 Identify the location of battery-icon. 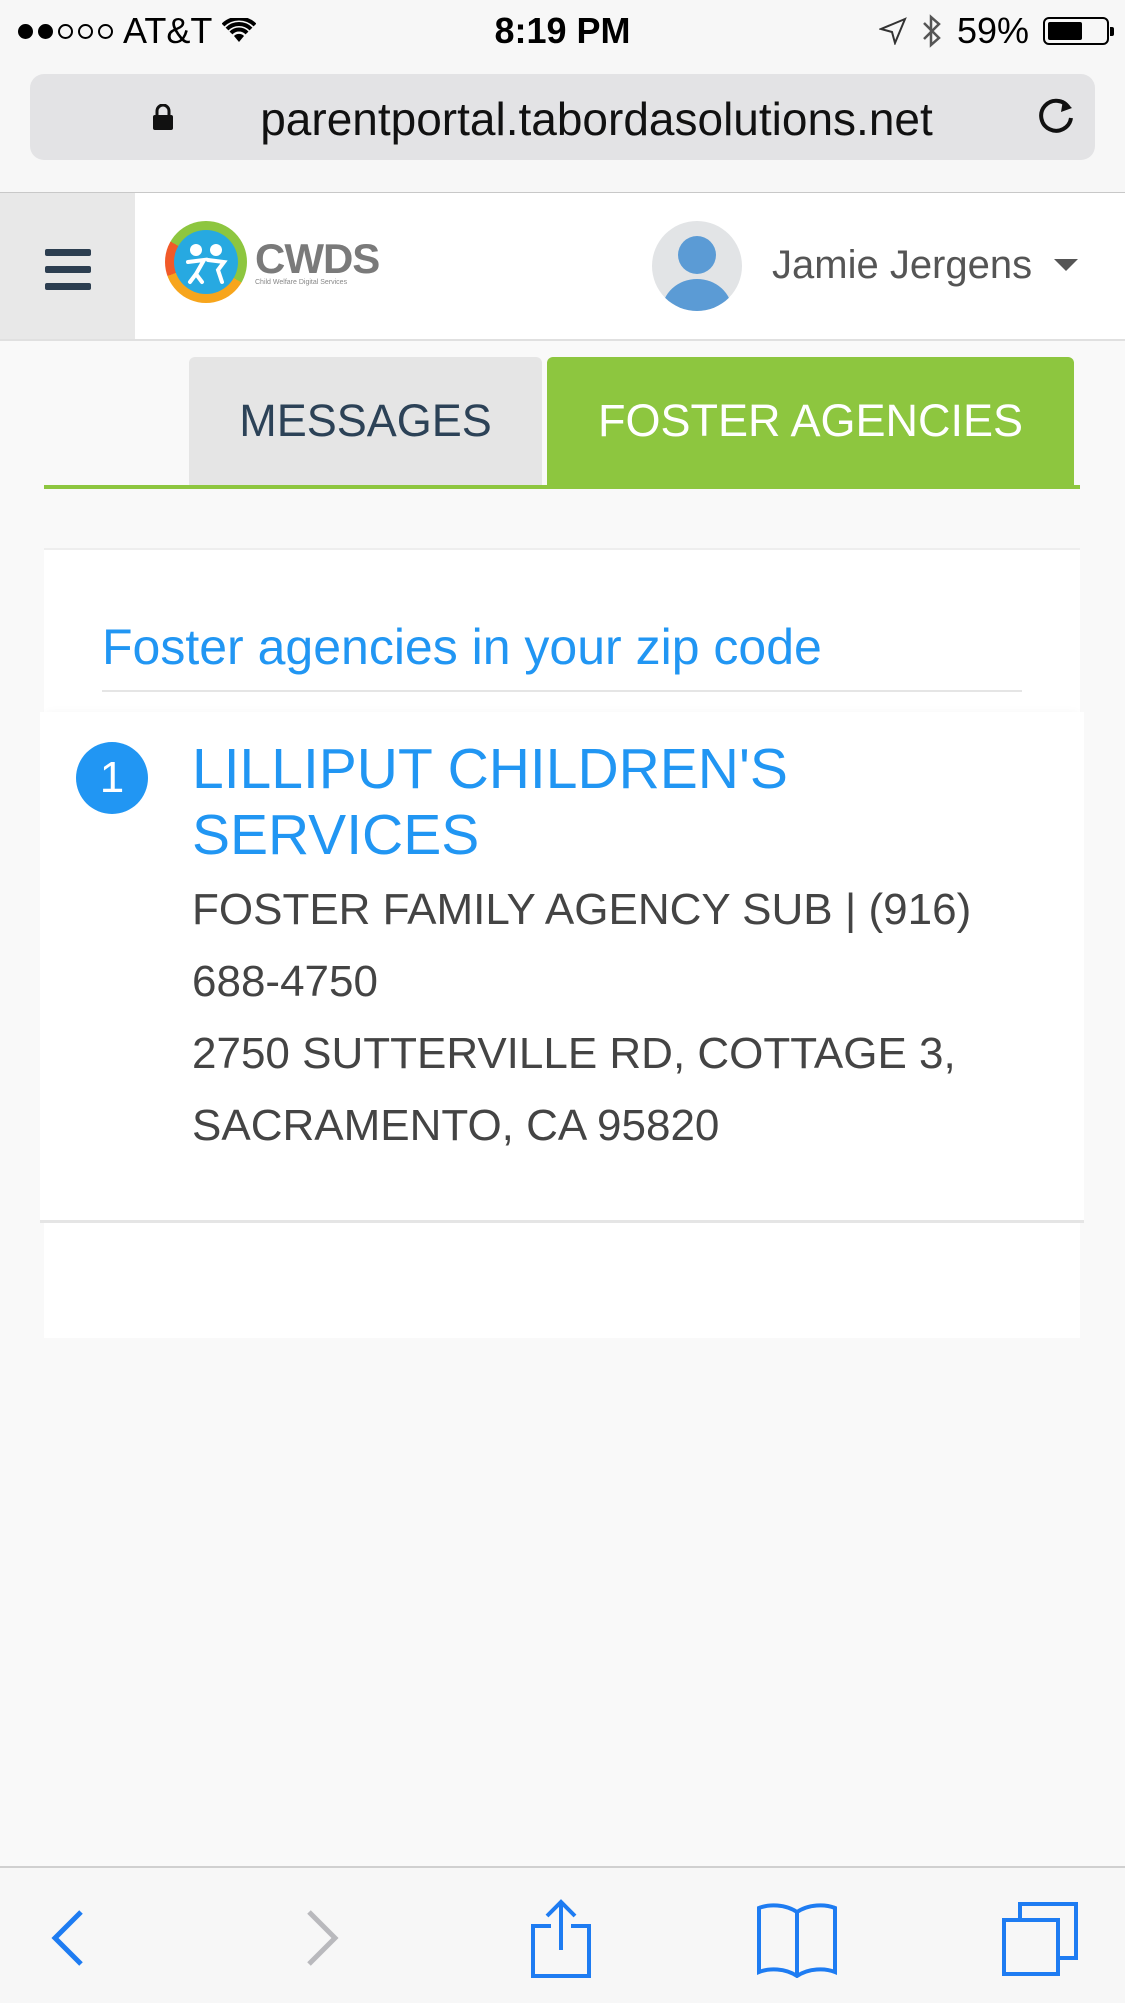
(1078, 31).